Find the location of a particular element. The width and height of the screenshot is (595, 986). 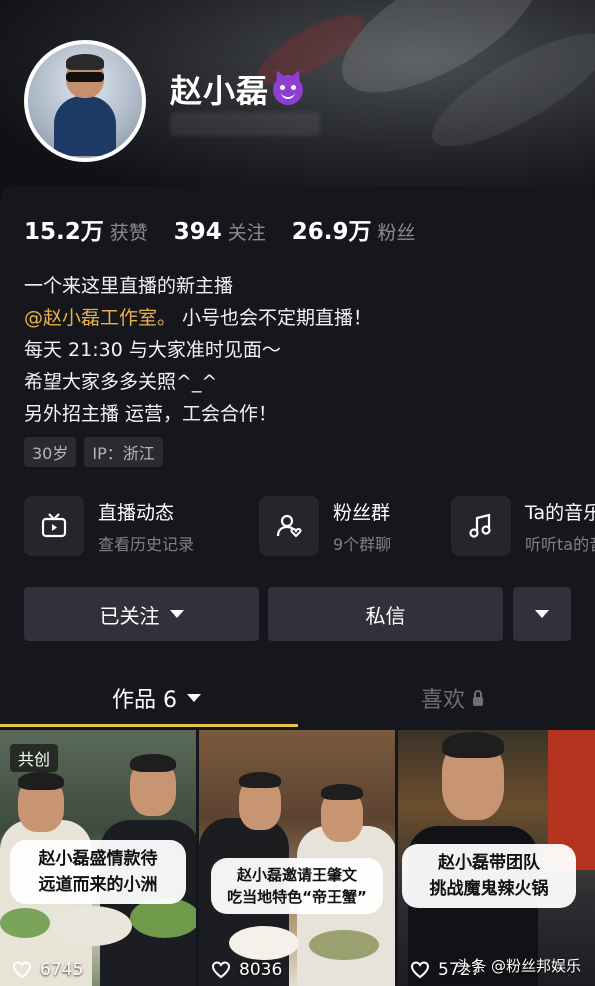

video-likes-count: 8036 is located at coordinates (261, 970).